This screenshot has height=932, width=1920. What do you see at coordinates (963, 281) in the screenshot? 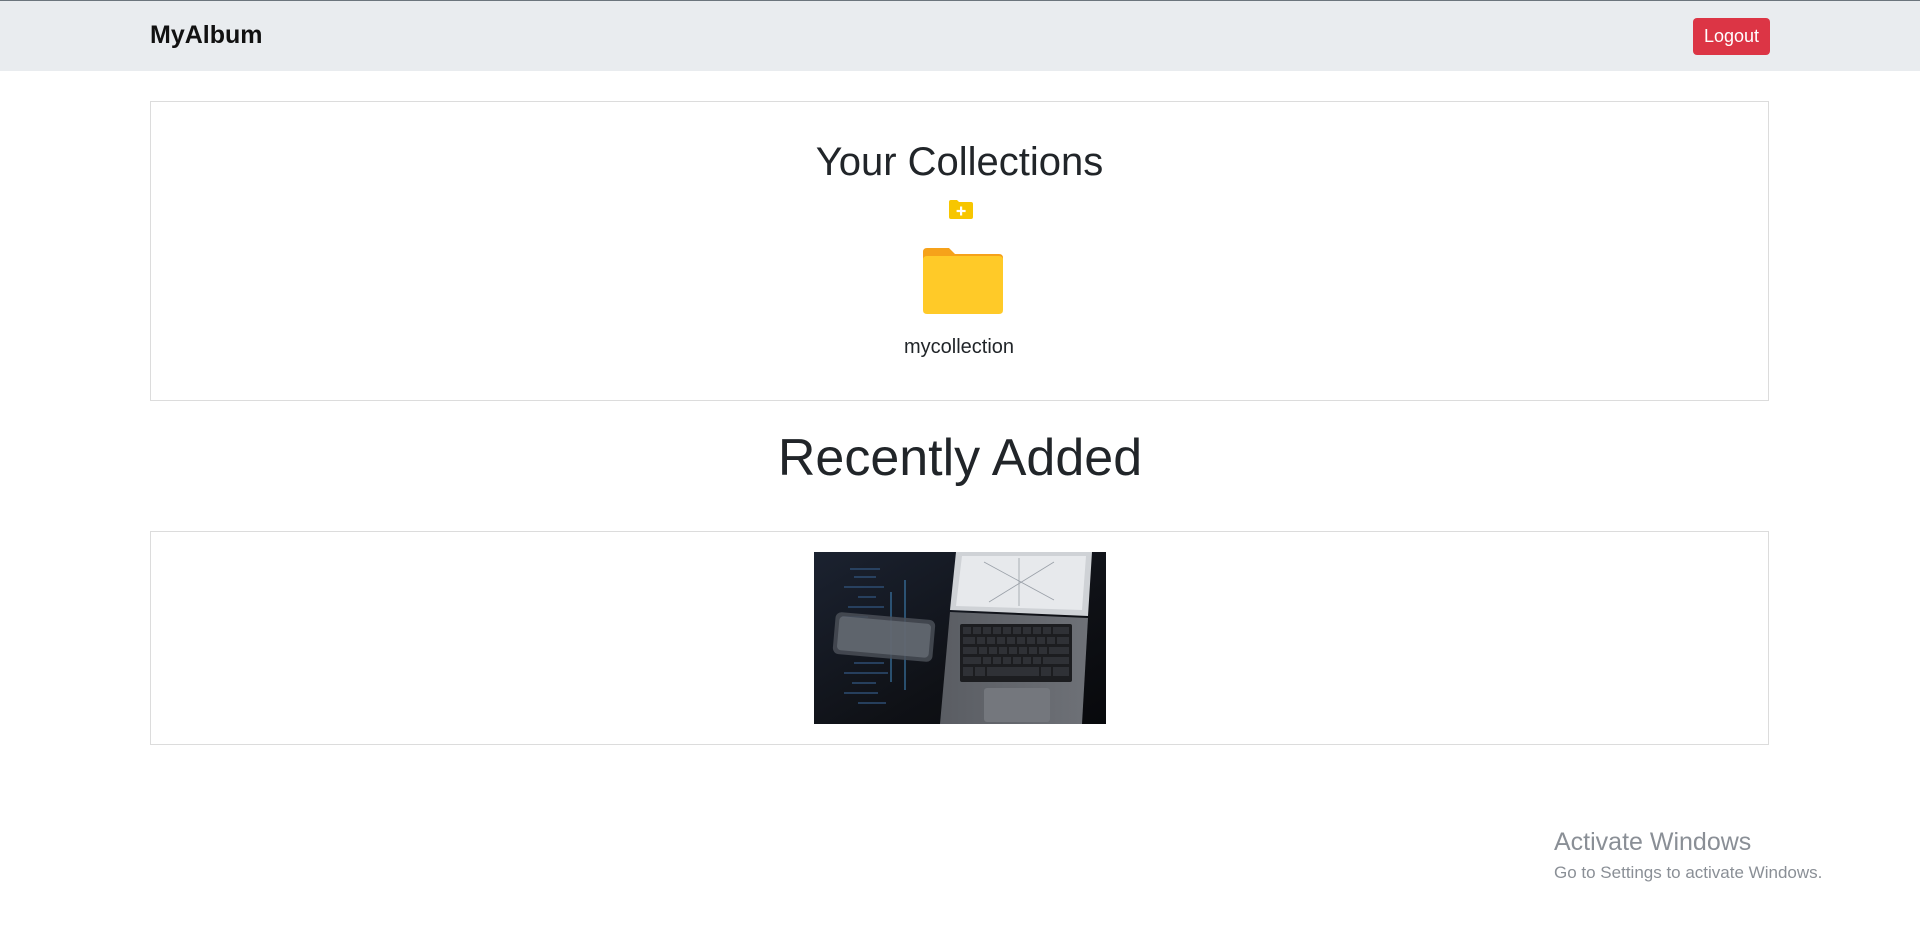
I see `folder-icon` at bounding box center [963, 281].